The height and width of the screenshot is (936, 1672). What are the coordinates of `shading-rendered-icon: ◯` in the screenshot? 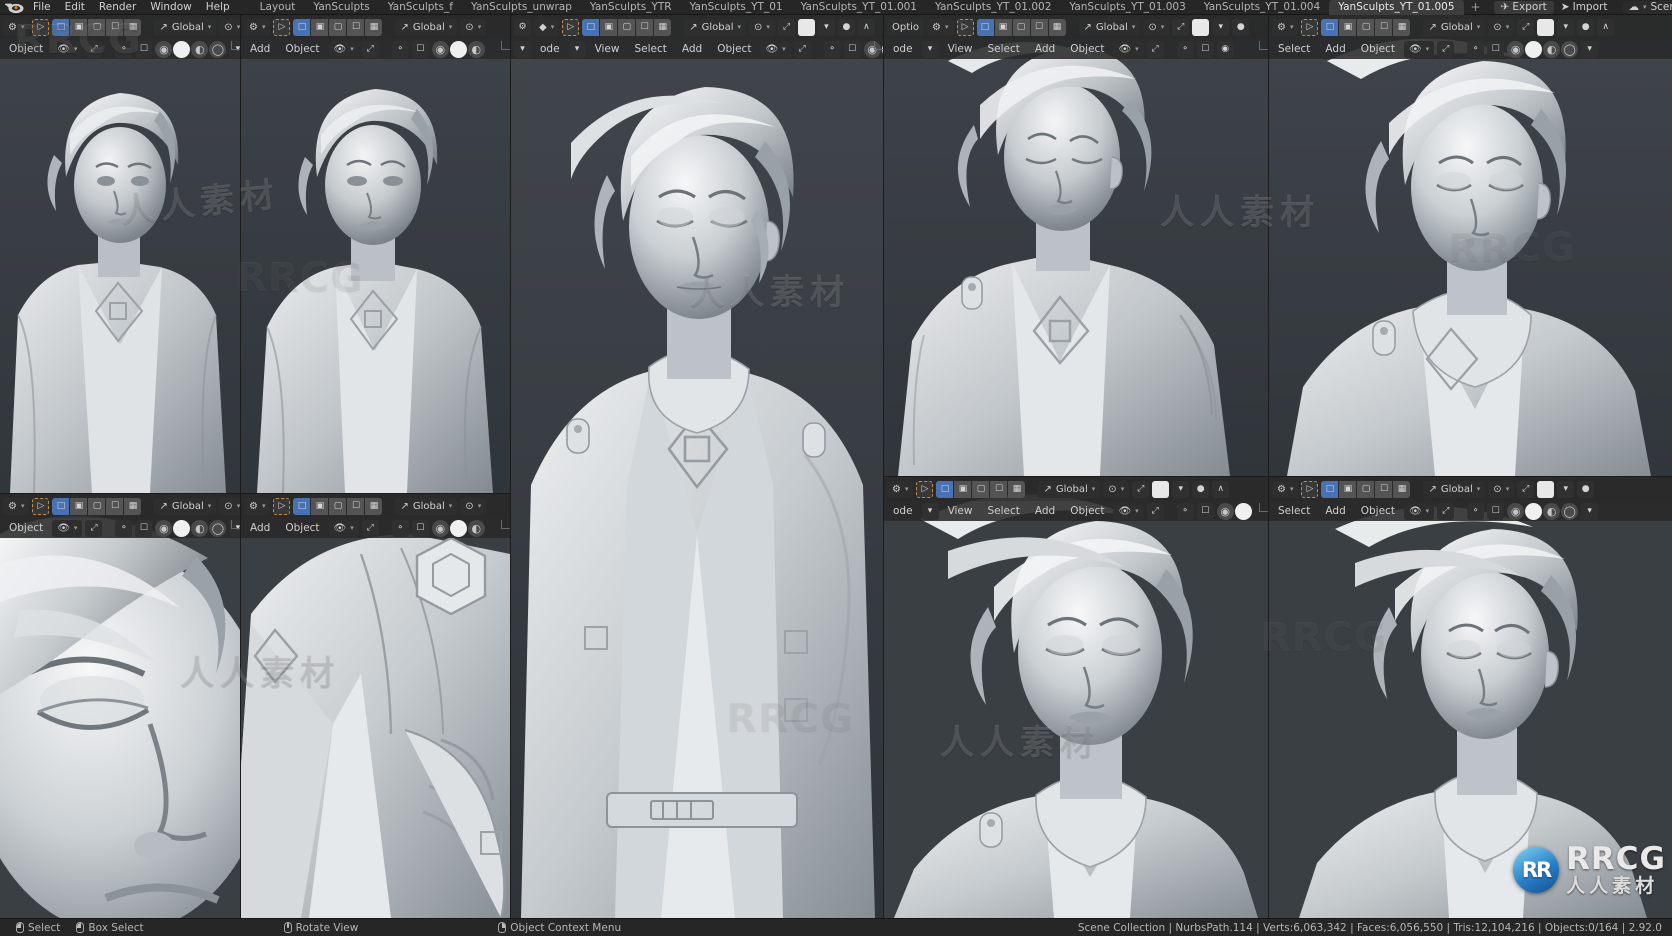 It's located at (1570, 49).